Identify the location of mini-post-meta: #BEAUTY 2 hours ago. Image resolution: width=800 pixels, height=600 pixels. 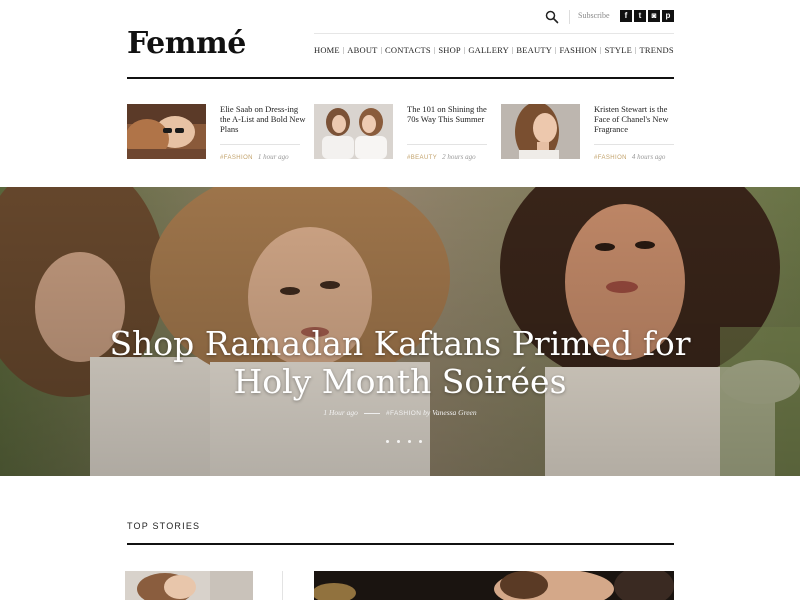
(441, 157).